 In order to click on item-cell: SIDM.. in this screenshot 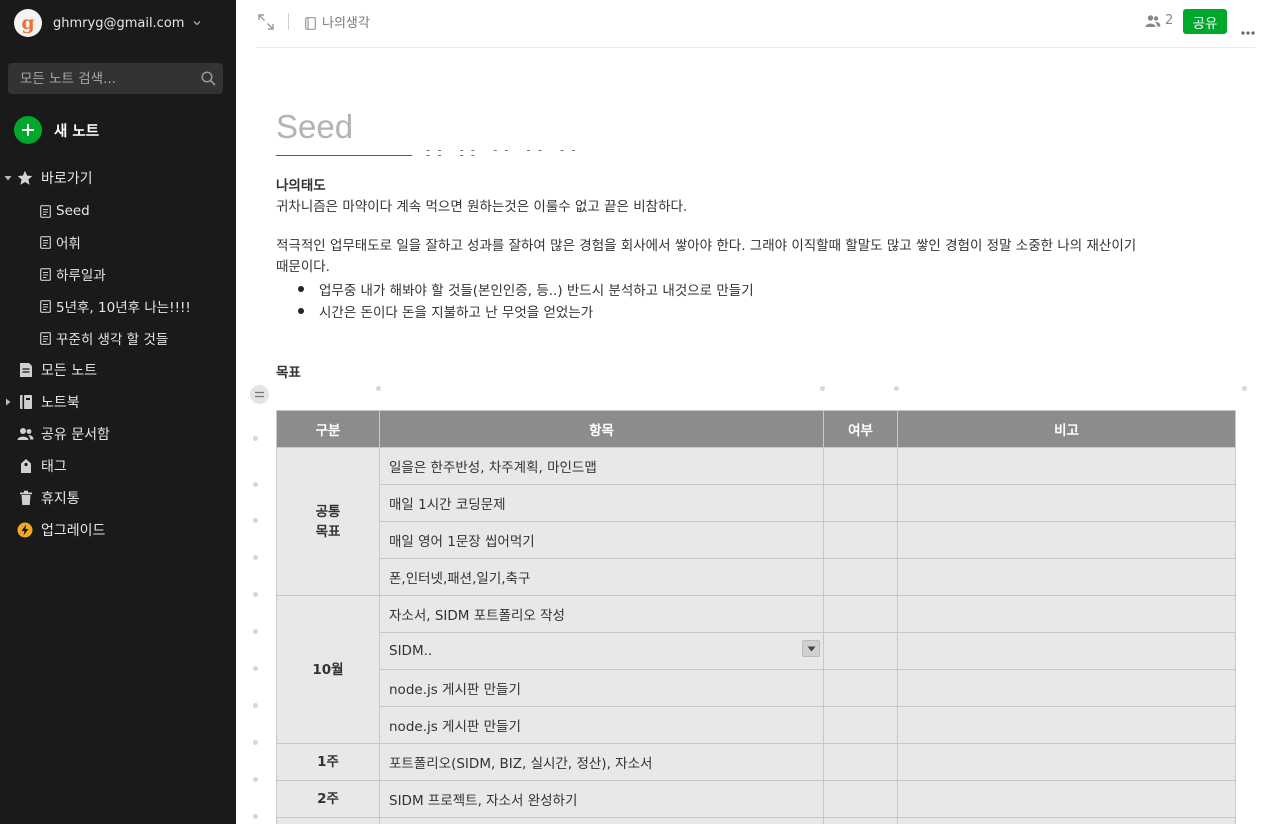, I will do `click(601, 651)`.